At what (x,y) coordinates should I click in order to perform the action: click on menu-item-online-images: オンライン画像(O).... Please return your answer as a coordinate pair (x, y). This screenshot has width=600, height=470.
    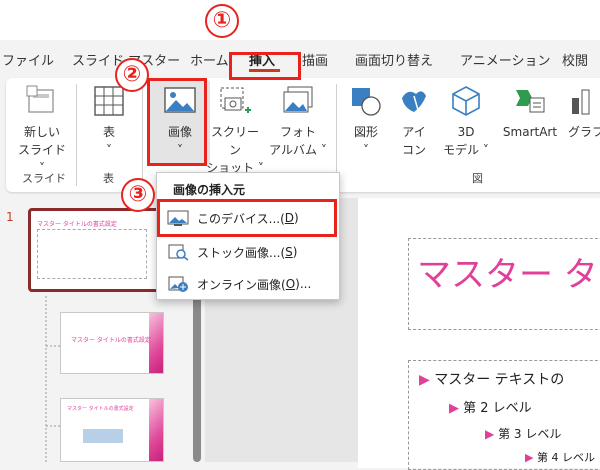
    Looking at the image, I should click on (239, 284).